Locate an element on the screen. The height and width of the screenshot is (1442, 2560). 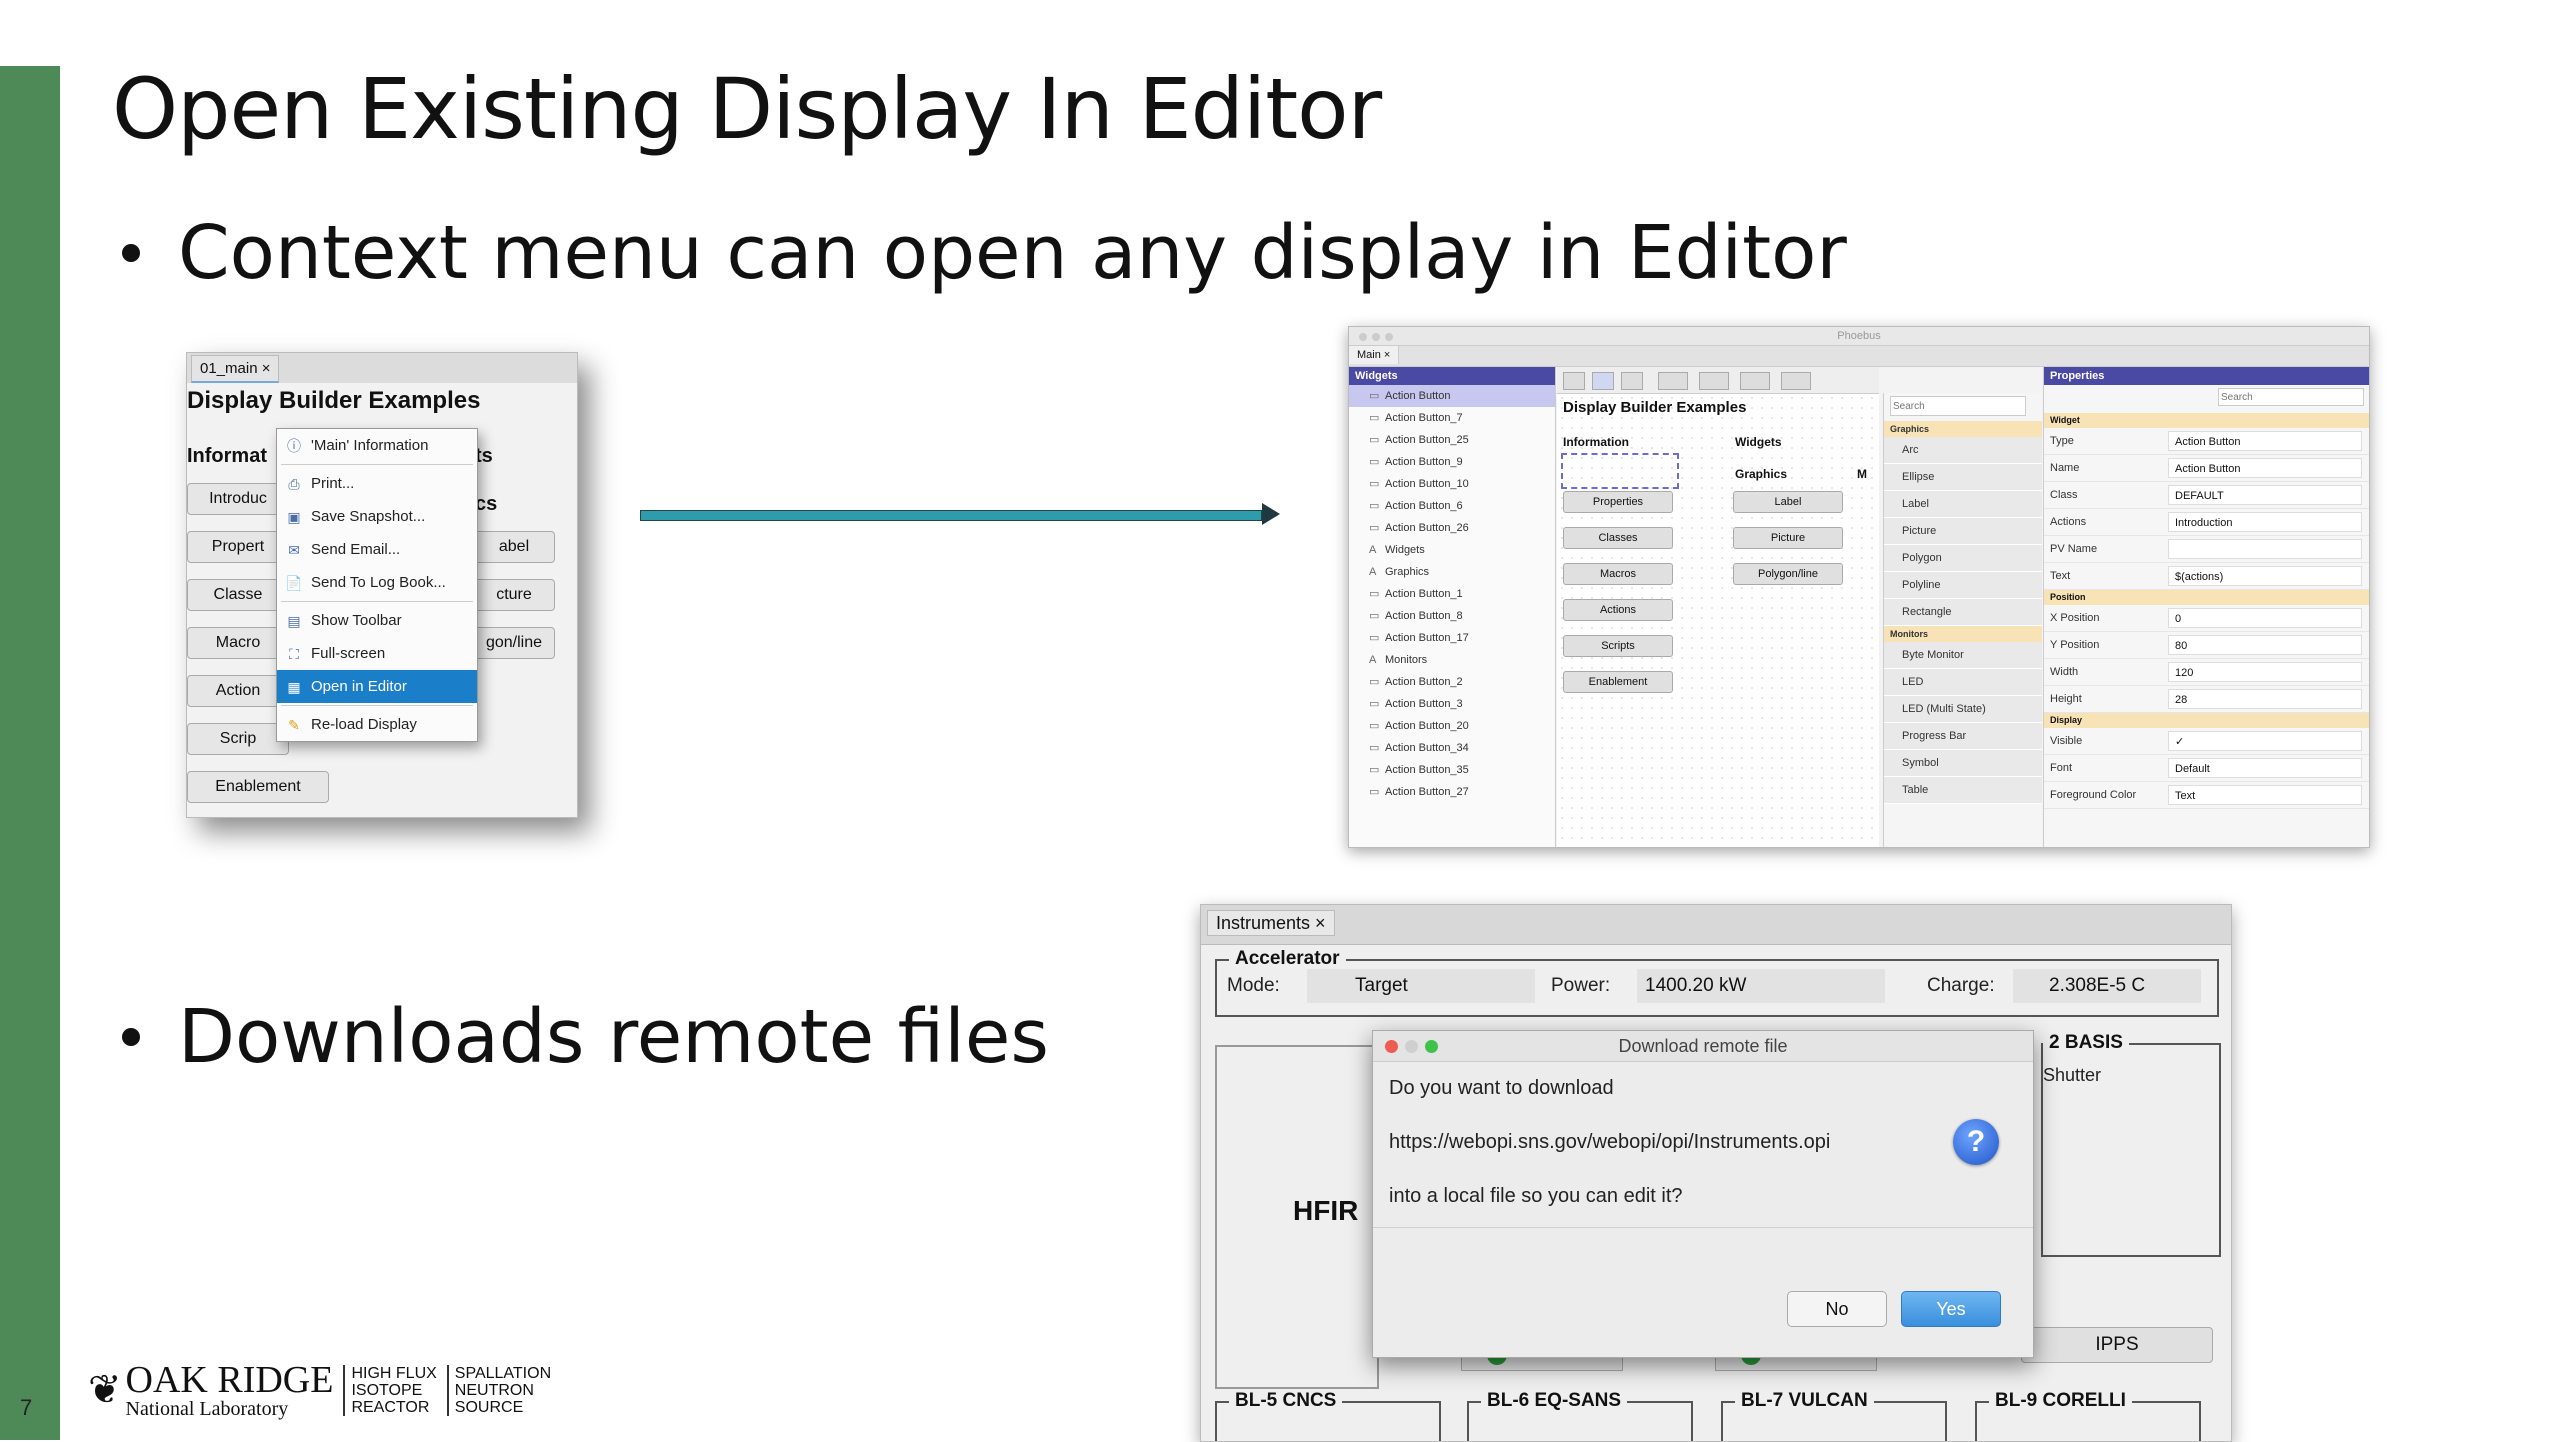
macros-button: Macro is located at coordinates (238, 643).